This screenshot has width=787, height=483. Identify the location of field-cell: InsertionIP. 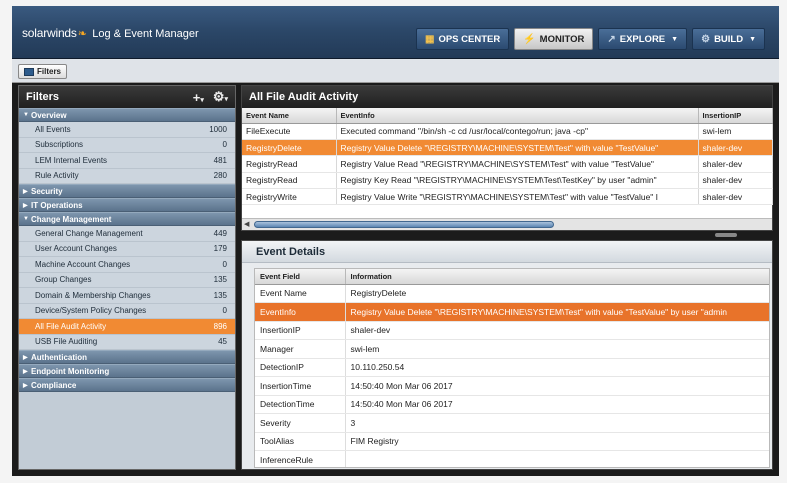
(300, 330).